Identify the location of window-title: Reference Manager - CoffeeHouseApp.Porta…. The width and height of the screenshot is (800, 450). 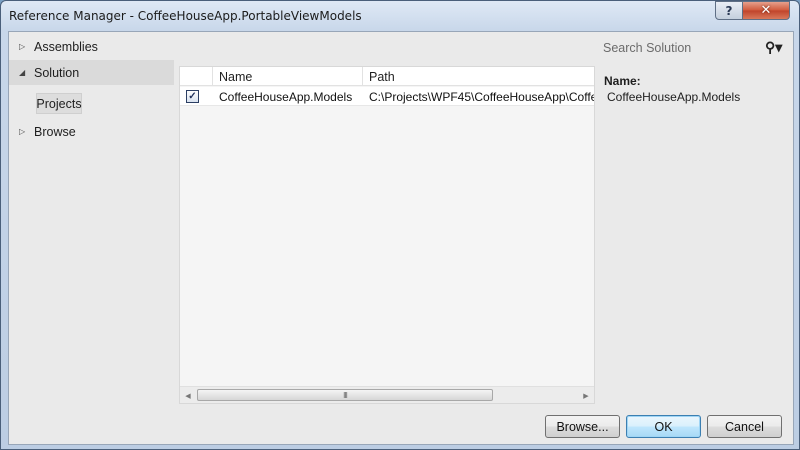
(185, 16).